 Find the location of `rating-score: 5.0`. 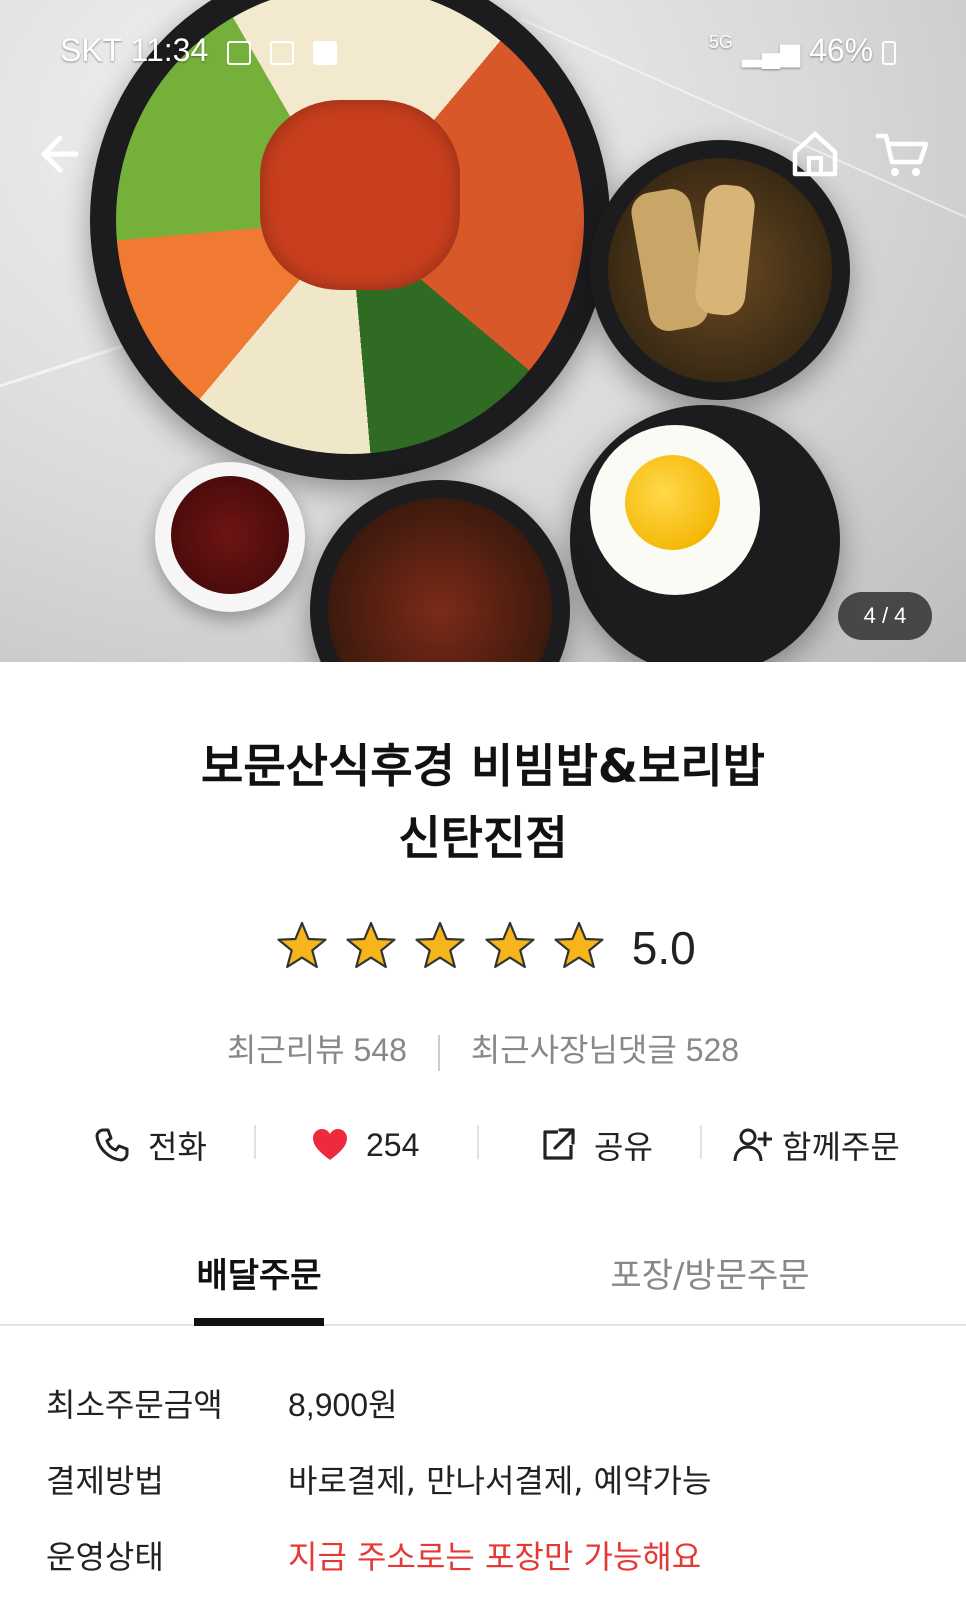

rating-score: 5.0 is located at coordinates (663, 948).